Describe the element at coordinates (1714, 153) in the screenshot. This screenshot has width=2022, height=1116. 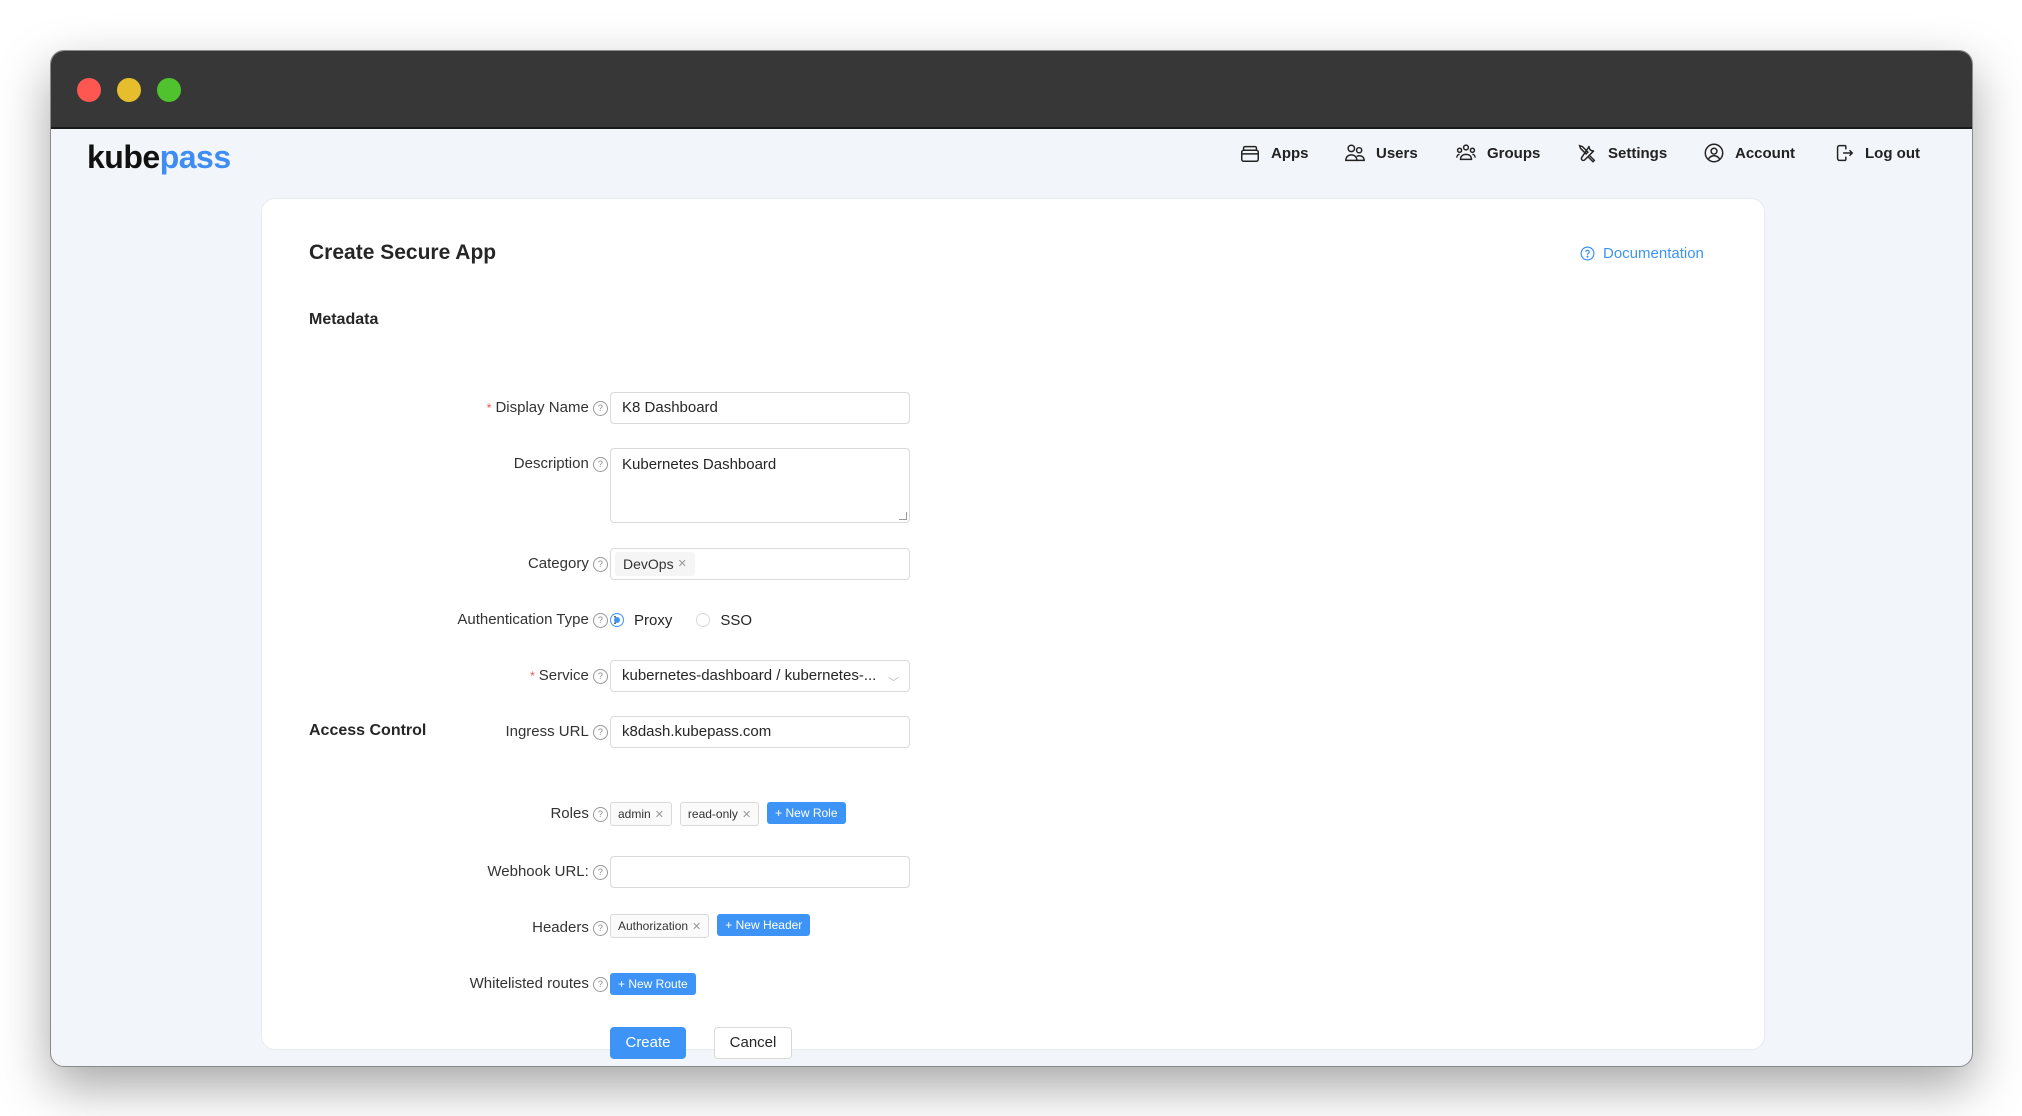
I see `account-icon` at that location.